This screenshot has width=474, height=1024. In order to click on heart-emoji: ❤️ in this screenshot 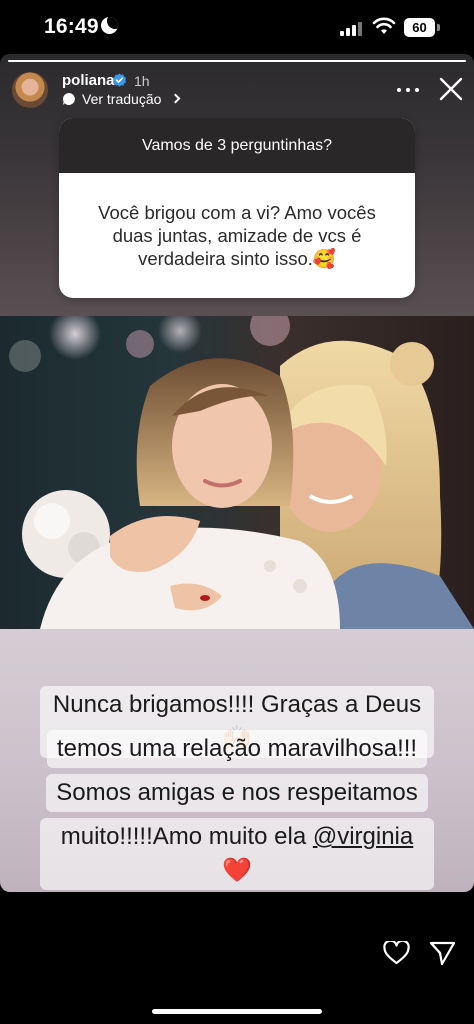, I will do `click(237, 870)`.